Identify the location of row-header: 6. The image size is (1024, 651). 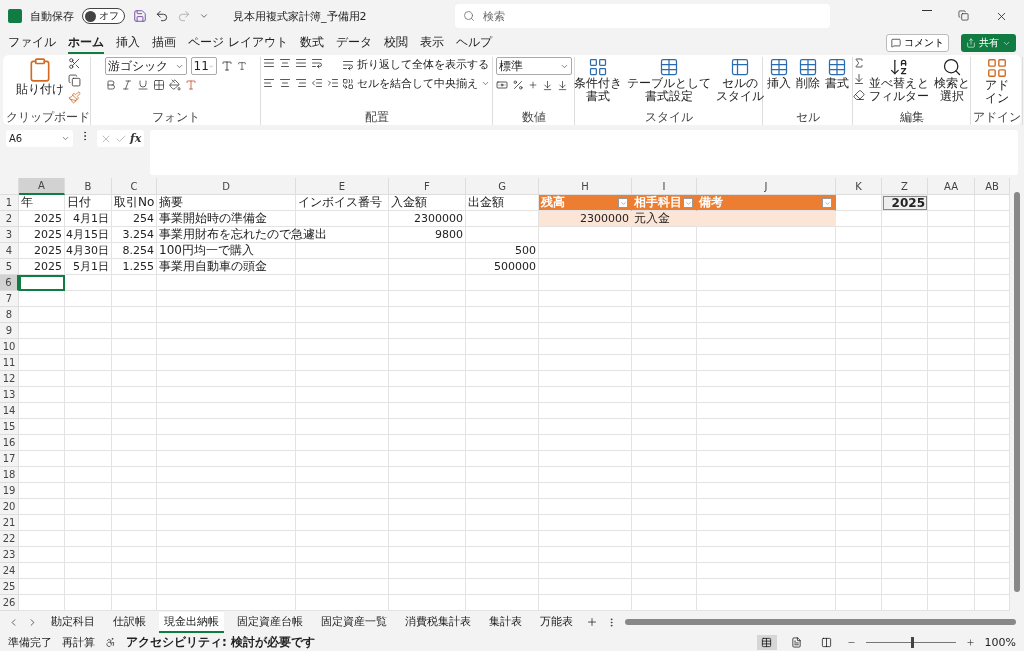
(9, 283).